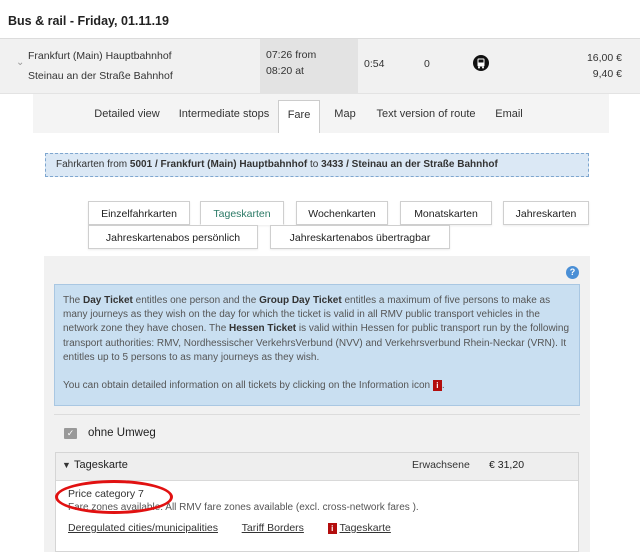 The image size is (640, 552). I want to click on arrival-time: 08:20 at, so click(285, 71).